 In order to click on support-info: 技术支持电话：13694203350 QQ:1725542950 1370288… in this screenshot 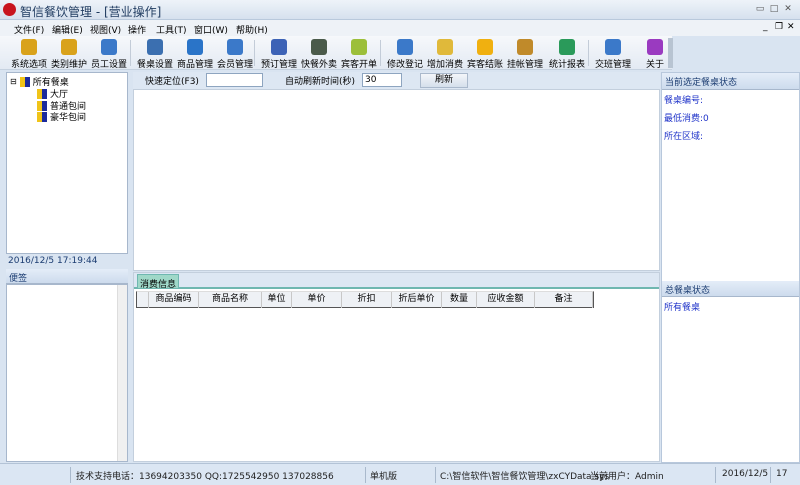, I will do `click(205, 477)`.